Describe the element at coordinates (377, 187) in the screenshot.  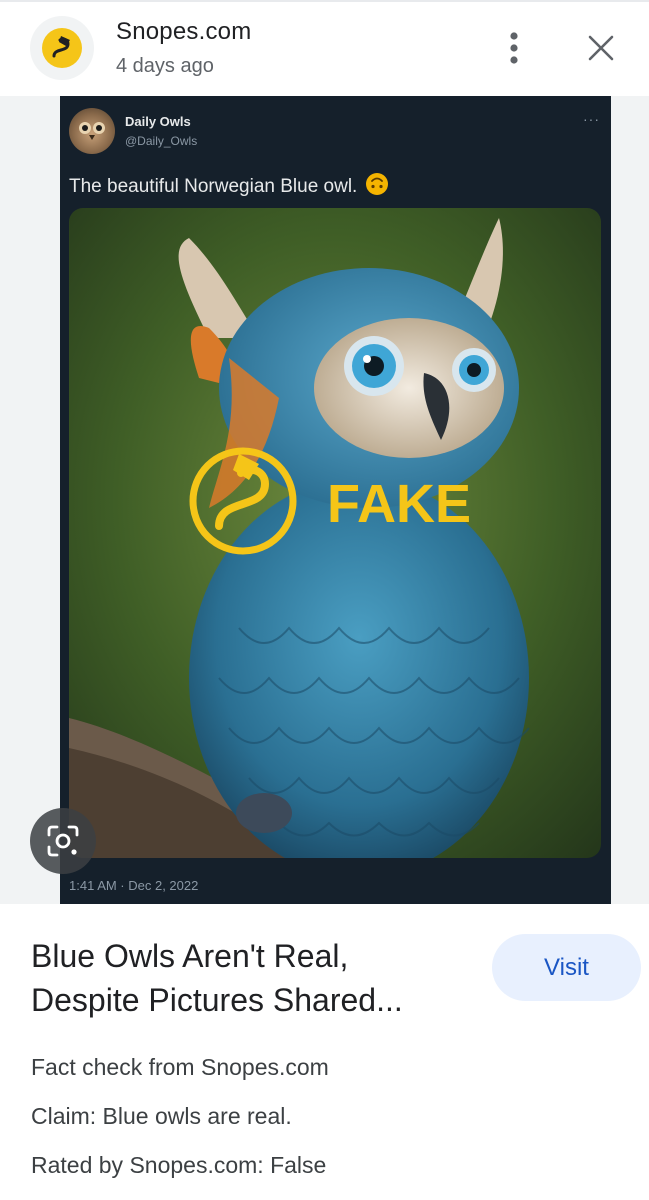
I see `upside-down-smile-icon` at that location.